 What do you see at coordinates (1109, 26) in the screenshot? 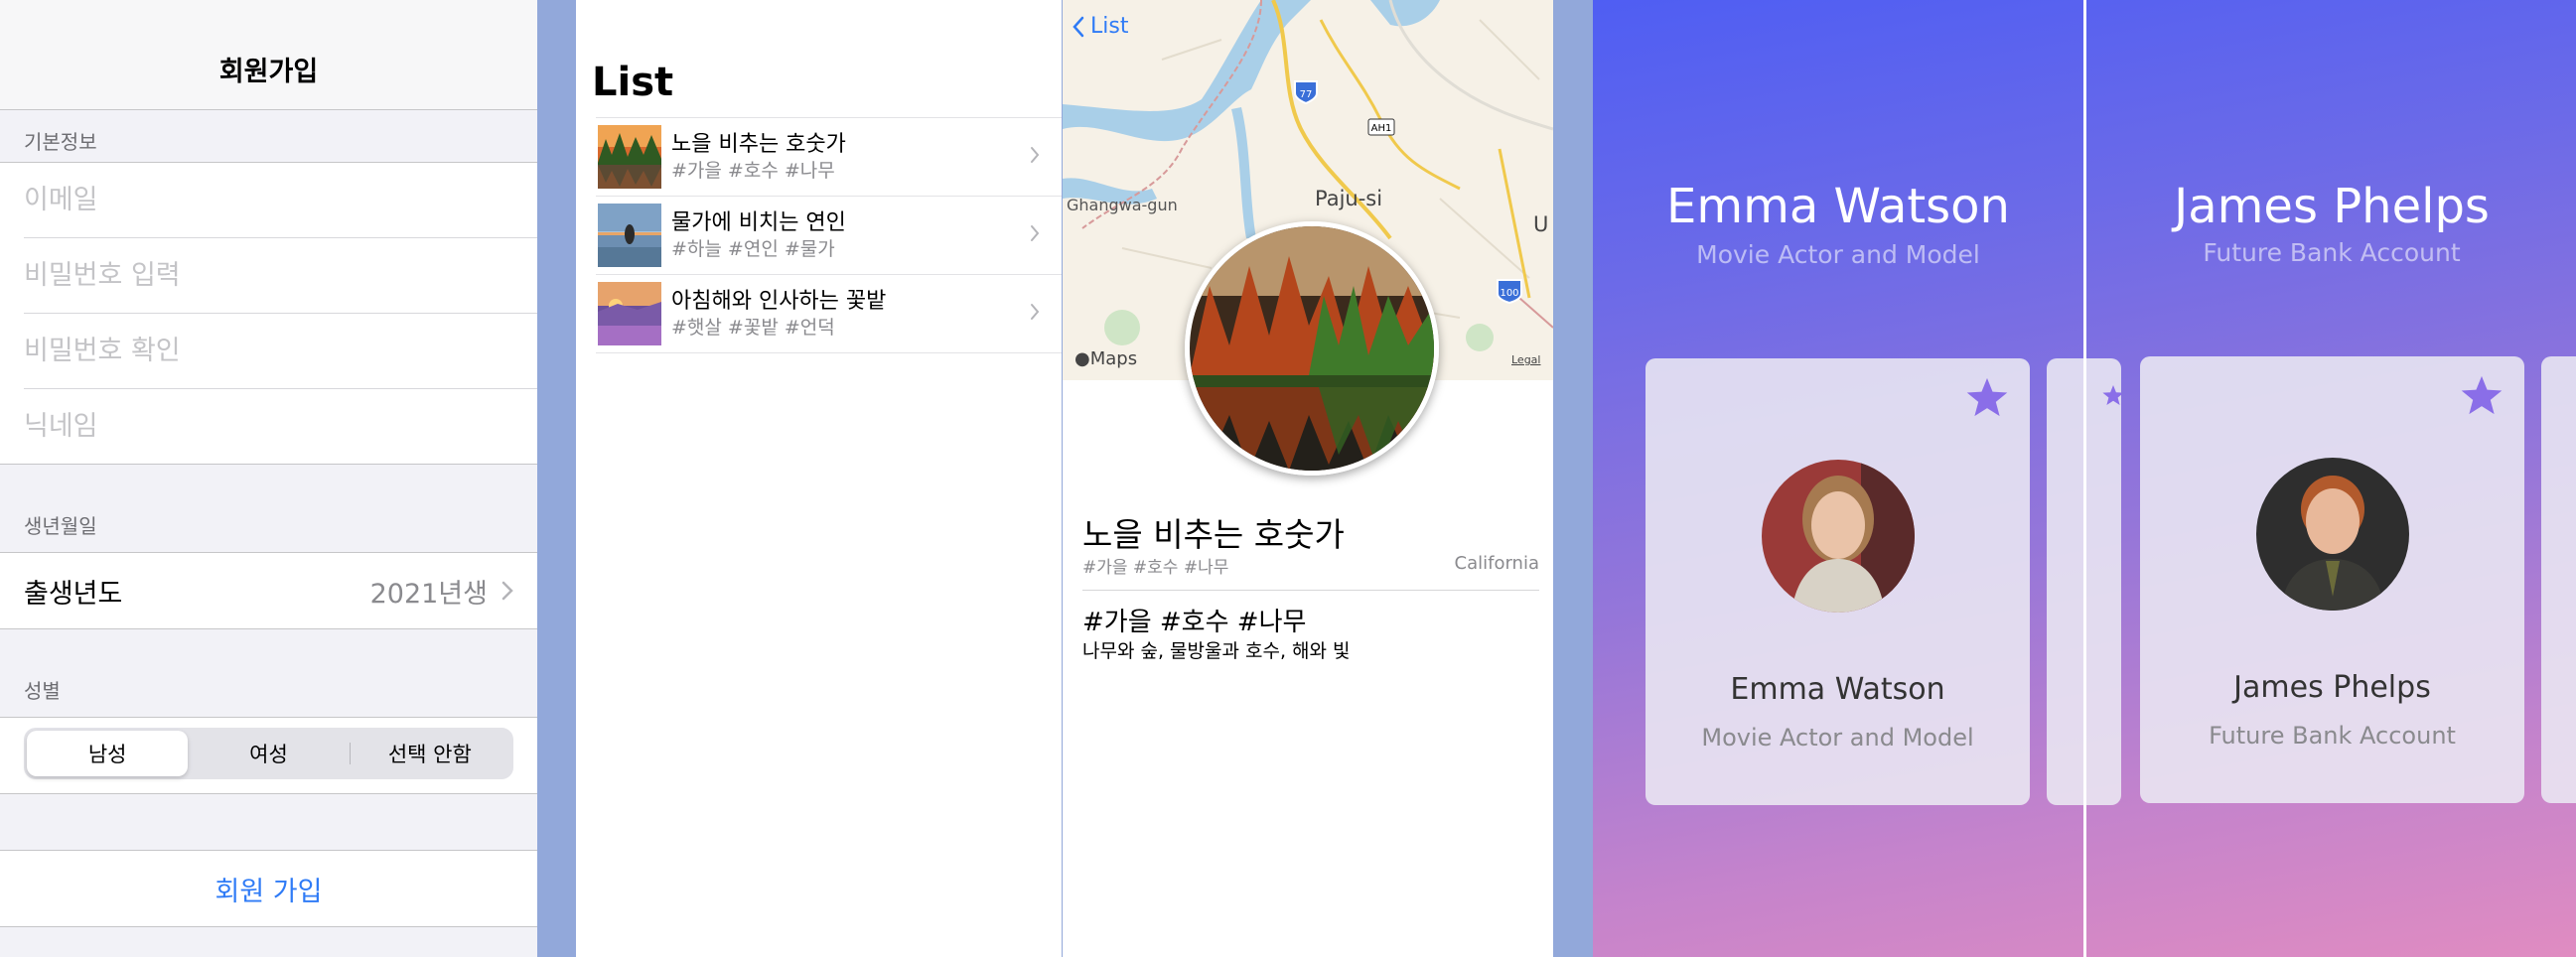
I see `back-label: List` at bounding box center [1109, 26].